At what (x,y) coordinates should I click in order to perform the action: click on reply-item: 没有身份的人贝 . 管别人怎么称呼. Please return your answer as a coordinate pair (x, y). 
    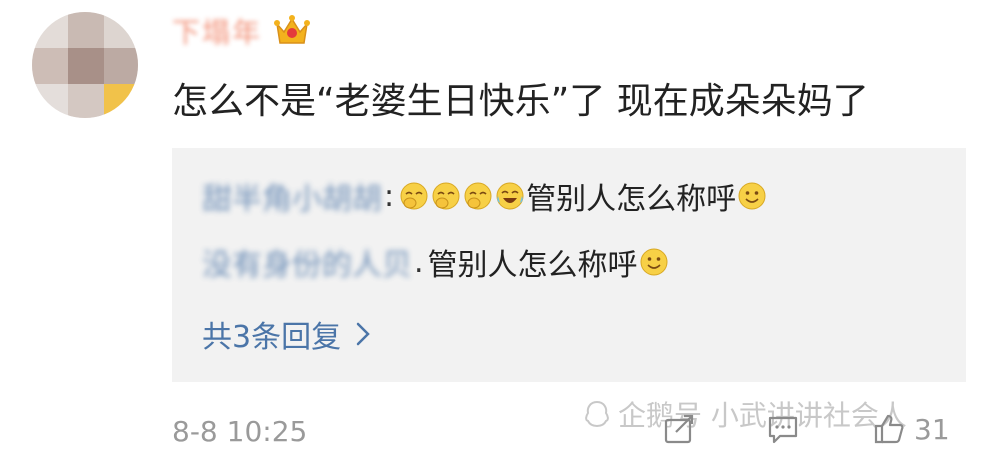
    Looking at the image, I should click on (436, 262).